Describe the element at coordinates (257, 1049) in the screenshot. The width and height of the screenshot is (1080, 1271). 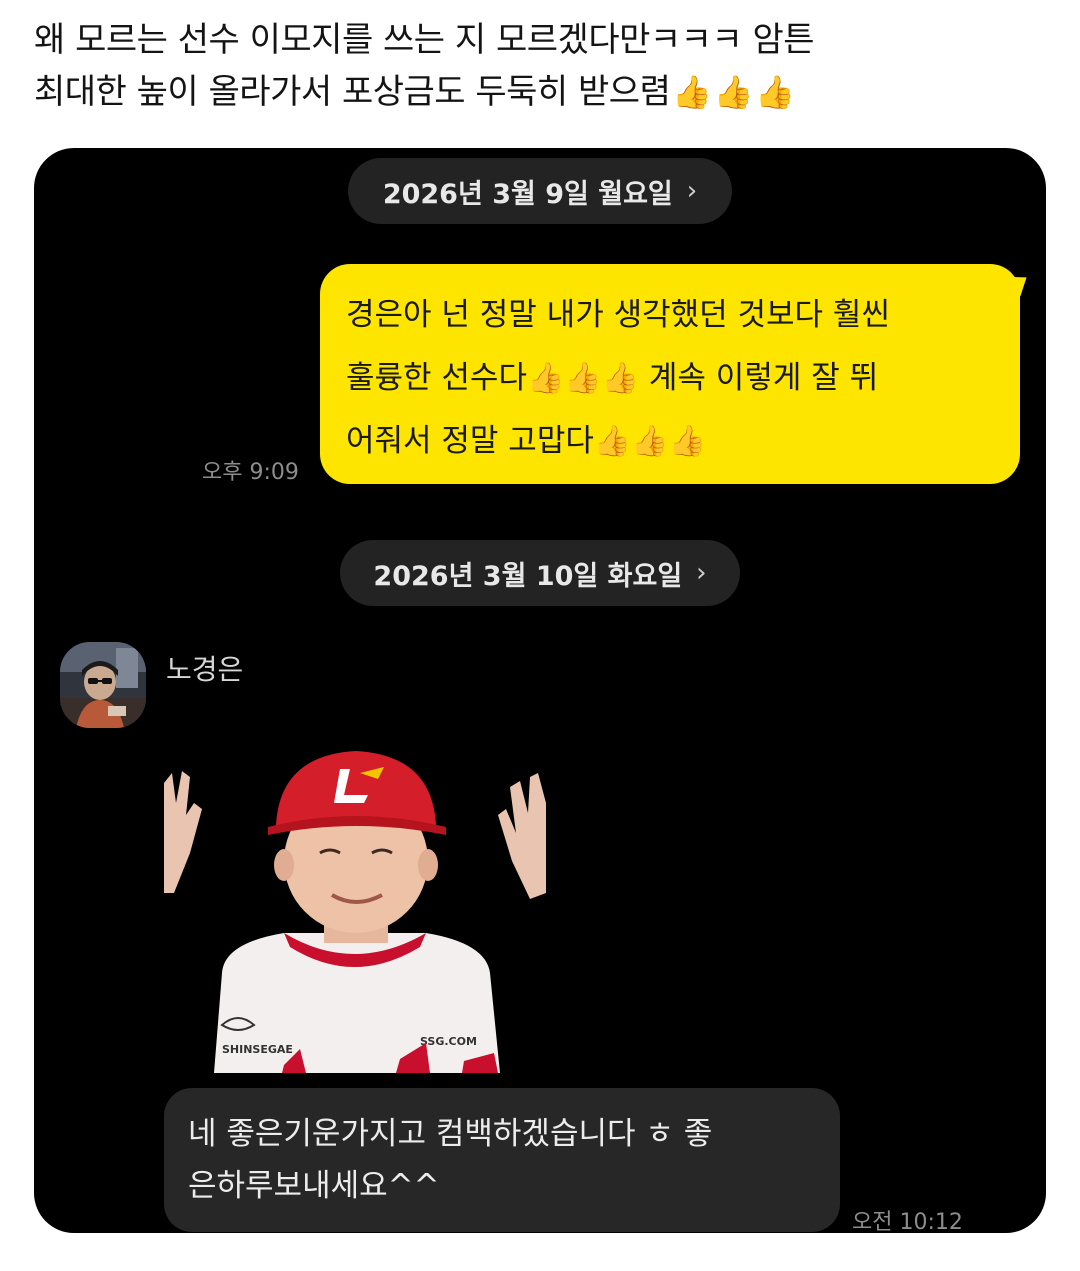
I see `sticker-label-shinsegae: SHINSEGAE` at that location.